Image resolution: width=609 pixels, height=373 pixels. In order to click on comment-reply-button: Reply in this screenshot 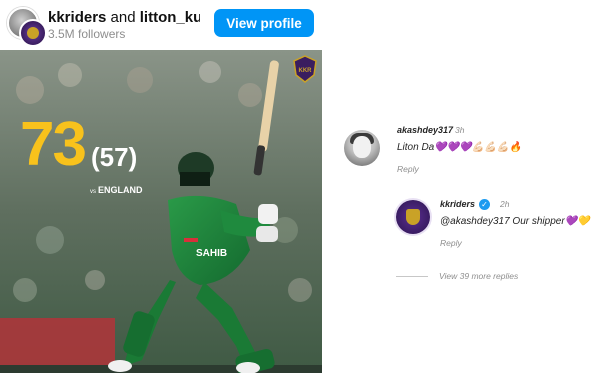, I will do `click(408, 169)`.